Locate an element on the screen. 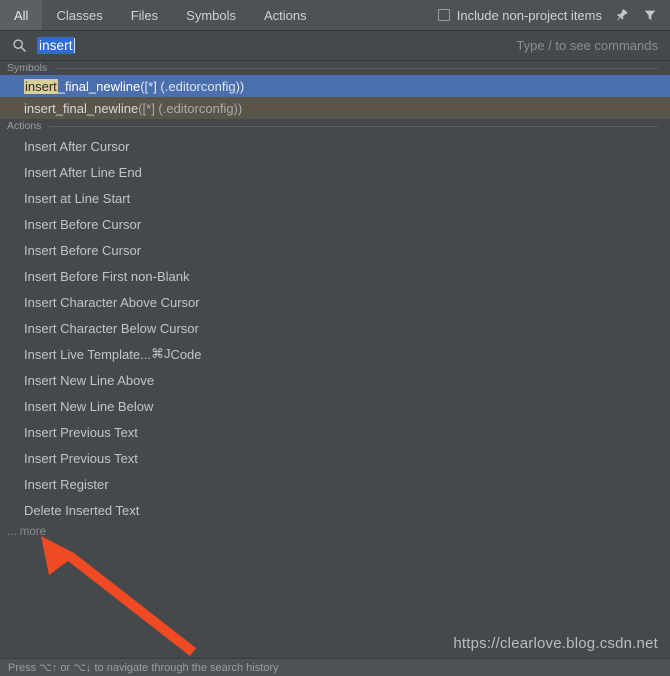  tab-all: All is located at coordinates (21, 15).